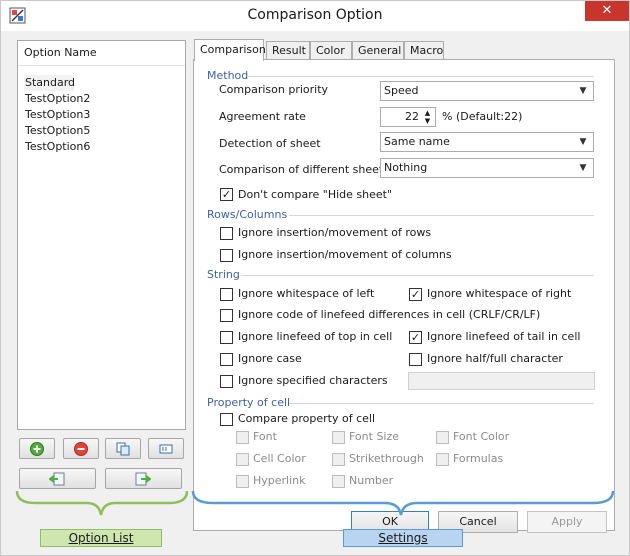 The height and width of the screenshot is (556, 630). I want to click on agreement-rate-suffix: % (Default:22), so click(482, 116).